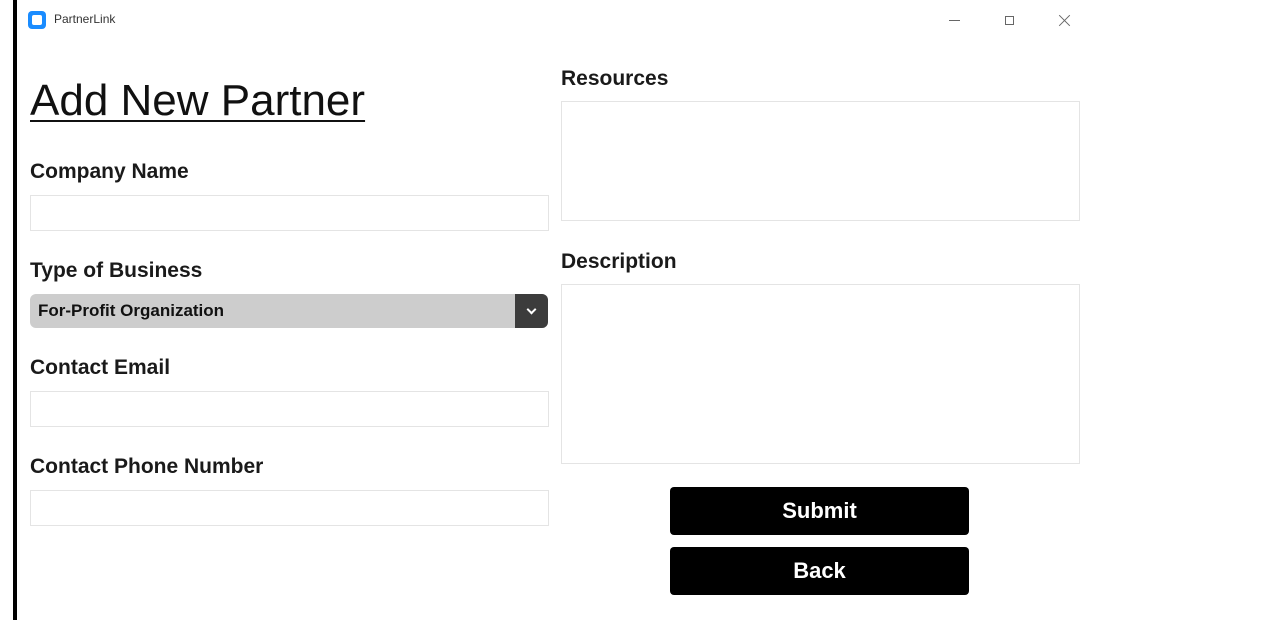  What do you see at coordinates (100, 367) in the screenshot?
I see `contact-email-label: Contact Email` at bounding box center [100, 367].